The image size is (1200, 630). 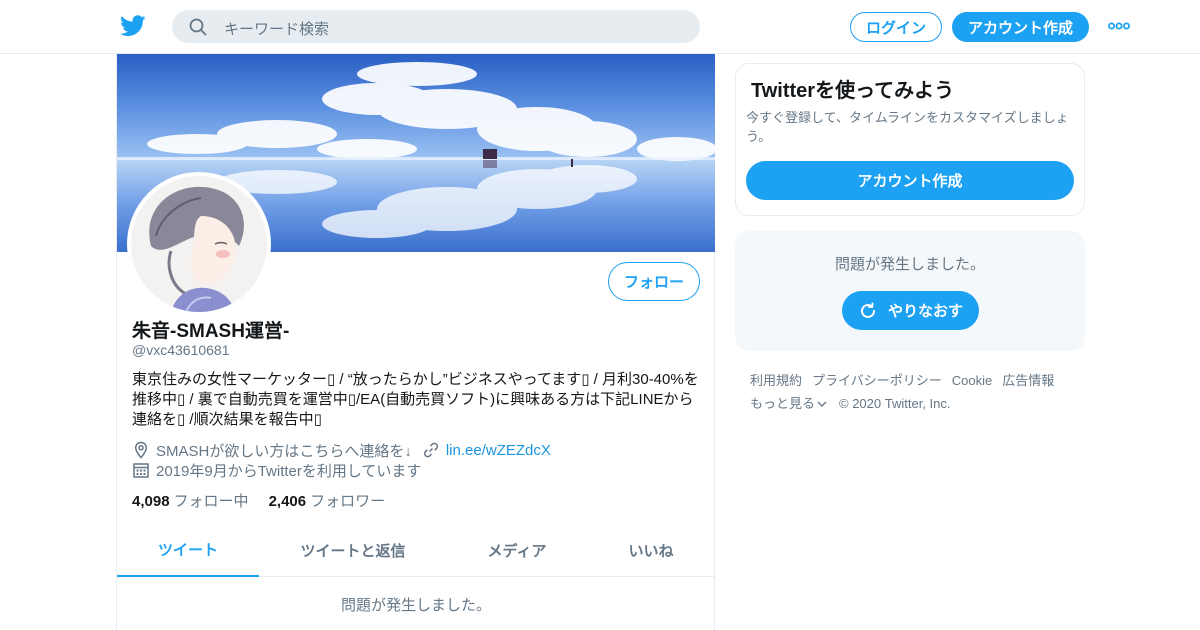 I want to click on follow-button: フォロー, so click(x=654, y=281).